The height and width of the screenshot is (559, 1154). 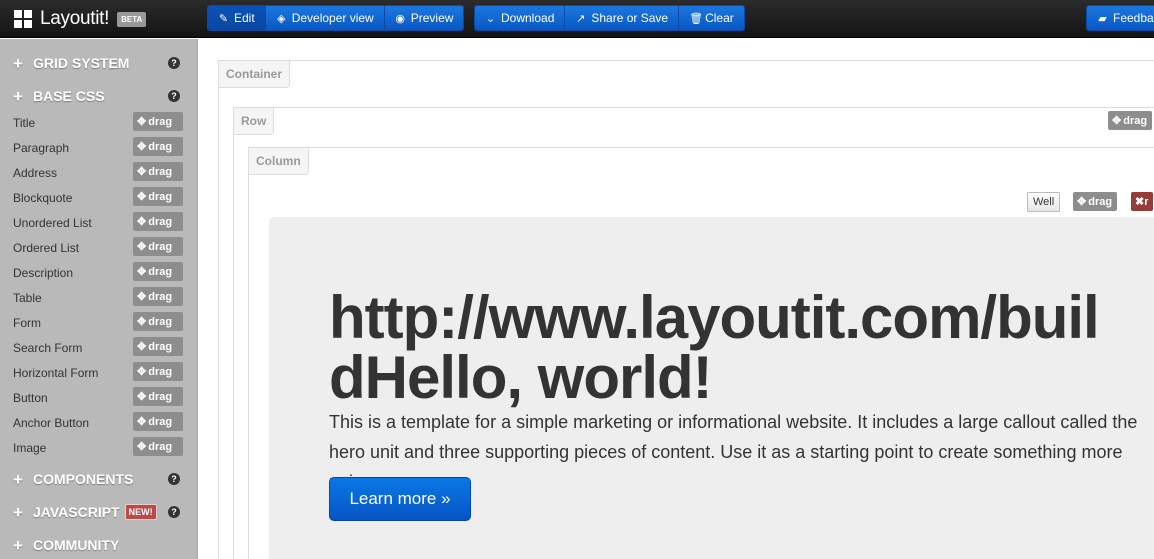 I want to click on edit-button: ✎ Edit, so click(x=237, y=18).